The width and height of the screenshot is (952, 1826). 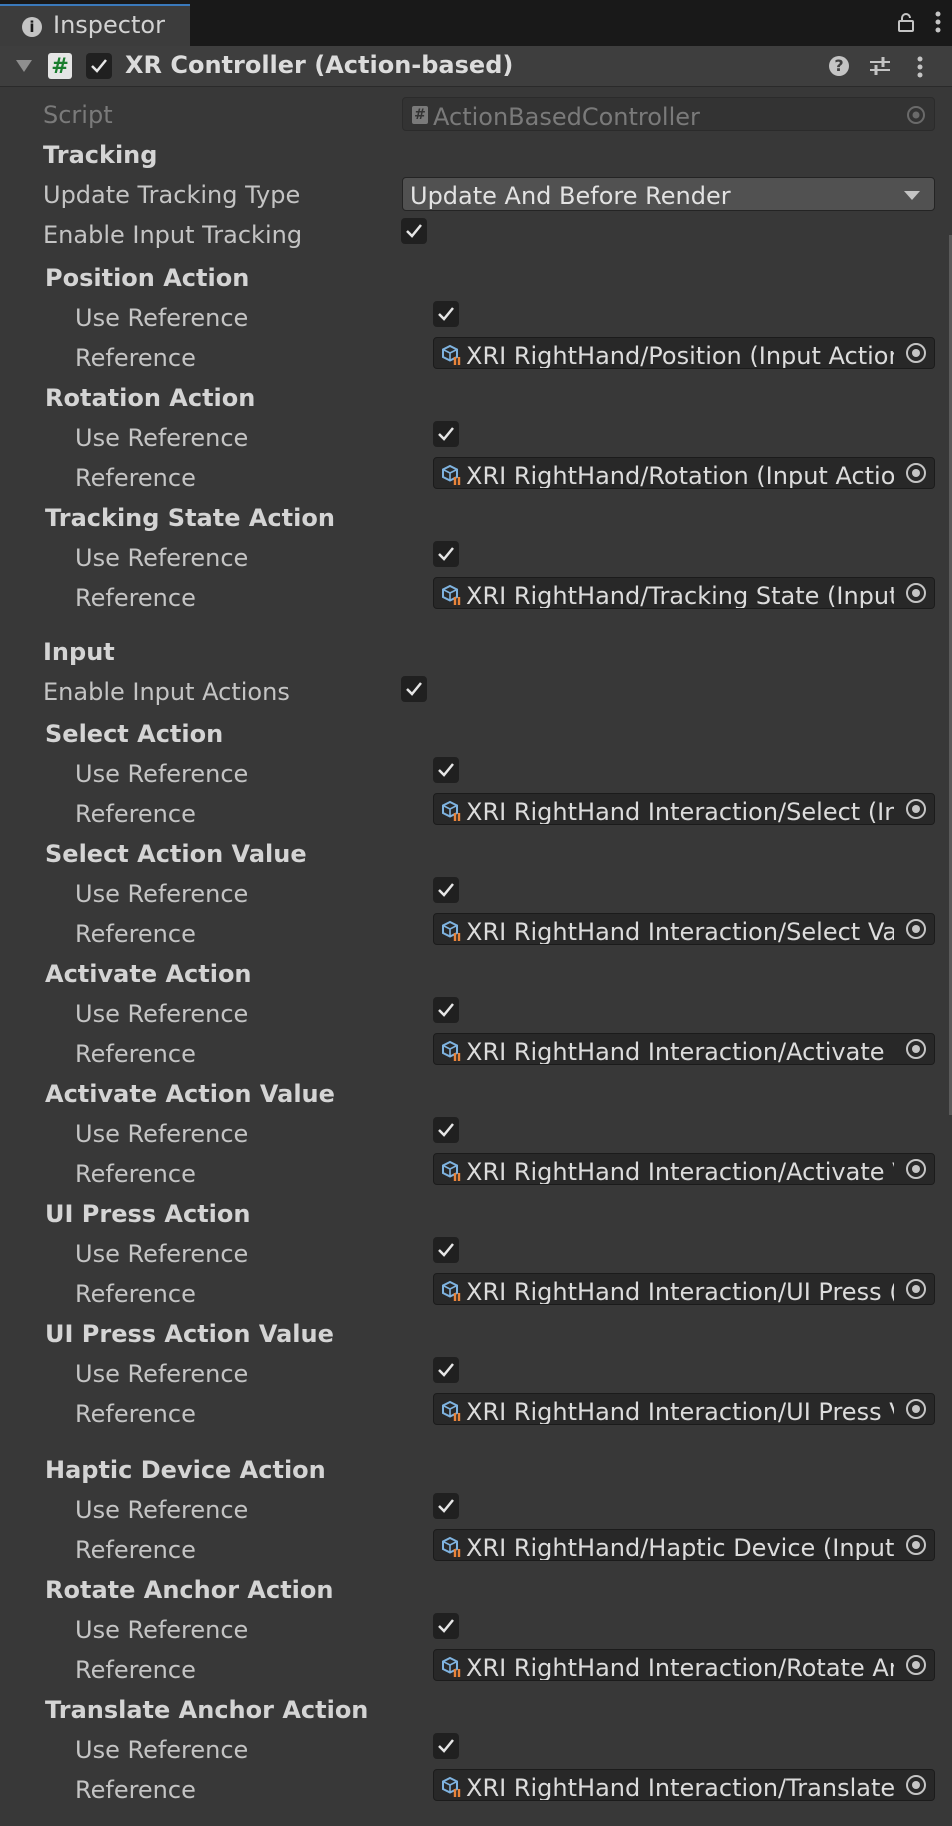 I want to click on update-tracking-type-label: Update Tracking Type, so click(x=172, y=195).